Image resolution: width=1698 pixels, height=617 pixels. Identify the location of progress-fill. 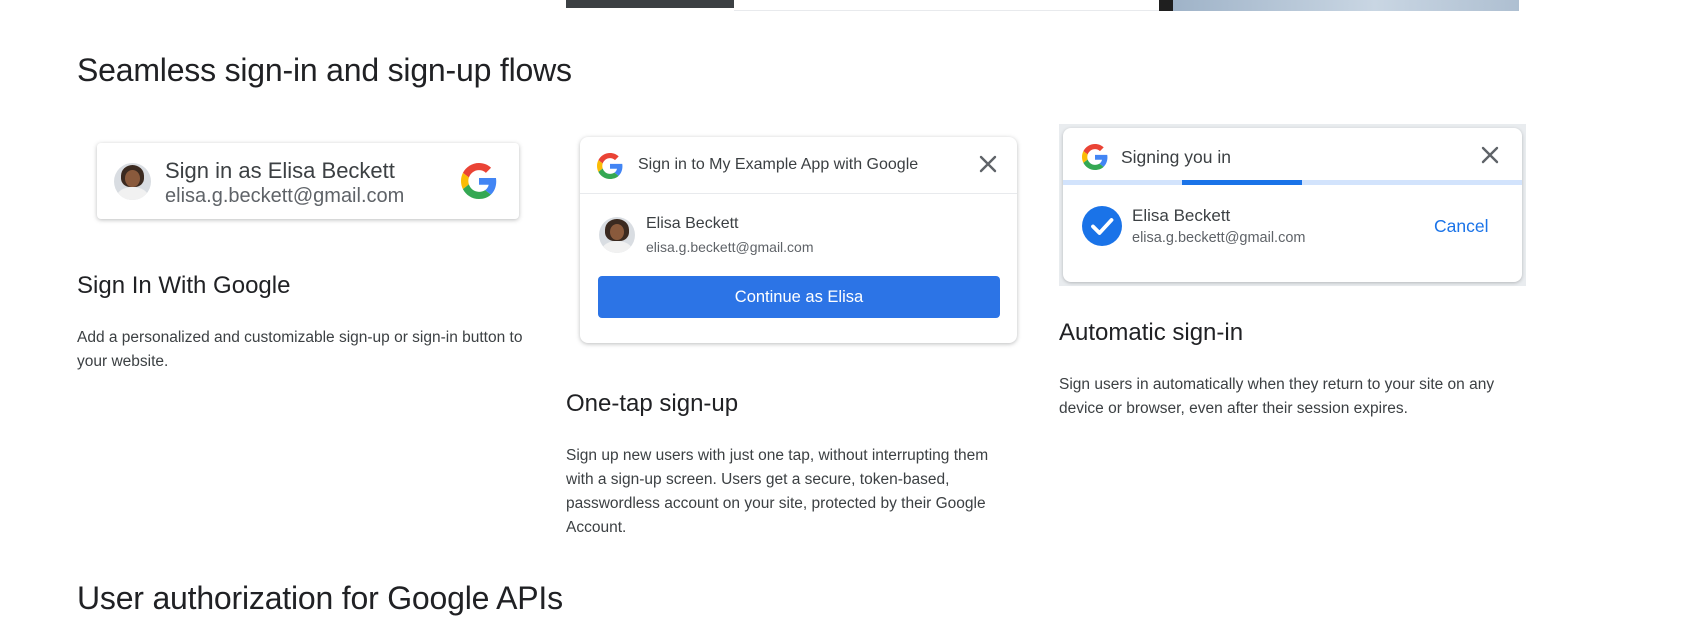
(1242, 182).